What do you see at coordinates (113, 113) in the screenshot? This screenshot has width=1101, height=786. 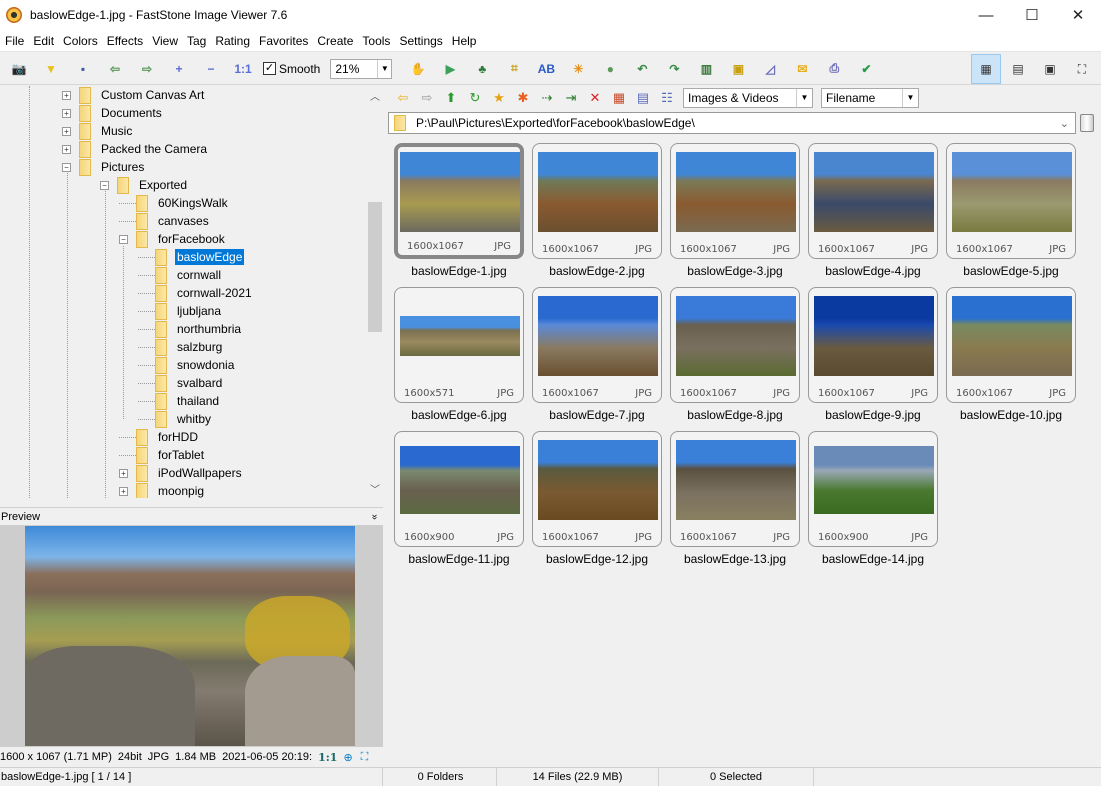 I see `tree-item: + Documents` at bounding box center [113, 113].